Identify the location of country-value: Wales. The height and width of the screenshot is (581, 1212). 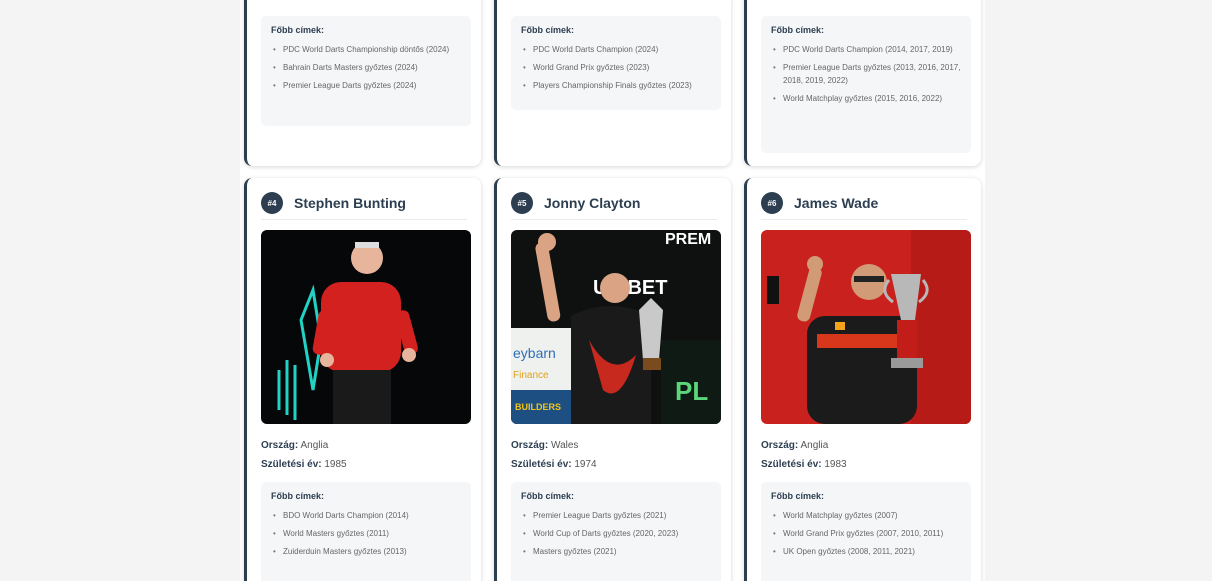
(565, 445).